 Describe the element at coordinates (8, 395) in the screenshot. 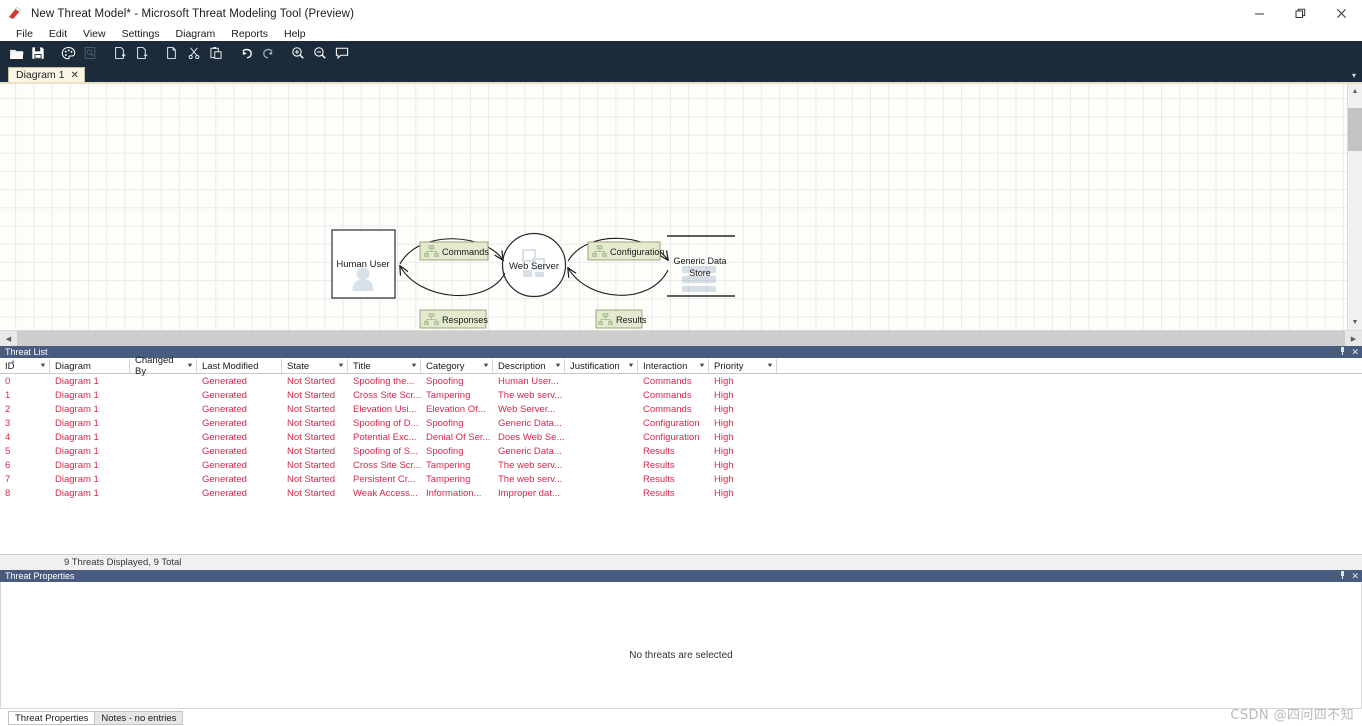

I see `table-cell-id: 1` at that location.